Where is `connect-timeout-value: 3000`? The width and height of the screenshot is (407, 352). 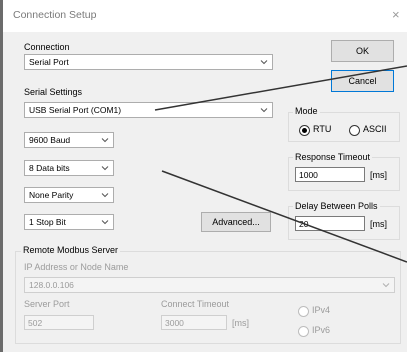 connect-timeout-value: 3000 is located at coordinates (174, 323).